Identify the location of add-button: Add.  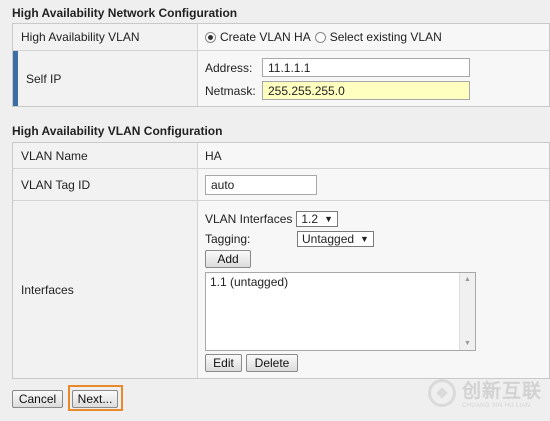
(228, 259).